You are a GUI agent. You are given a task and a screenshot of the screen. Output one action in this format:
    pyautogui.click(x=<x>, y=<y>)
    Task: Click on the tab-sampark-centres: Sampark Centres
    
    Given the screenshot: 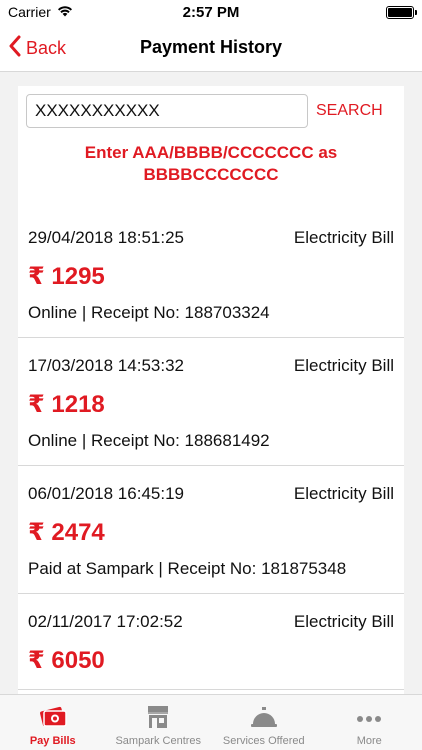 What is the action you would take?
    pyautogui.click(x=159, y=722)
    